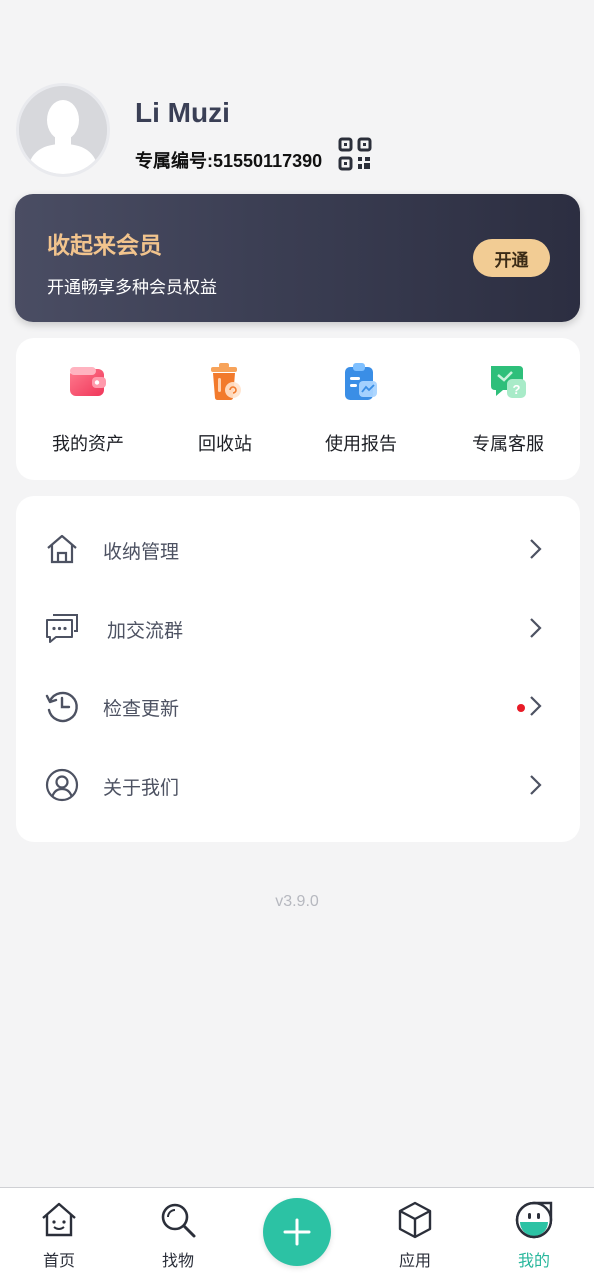 The width and height of the screenshot is (594, 1280). I want to click on menu-item-check-update: 检查更新, so click(298, 708).